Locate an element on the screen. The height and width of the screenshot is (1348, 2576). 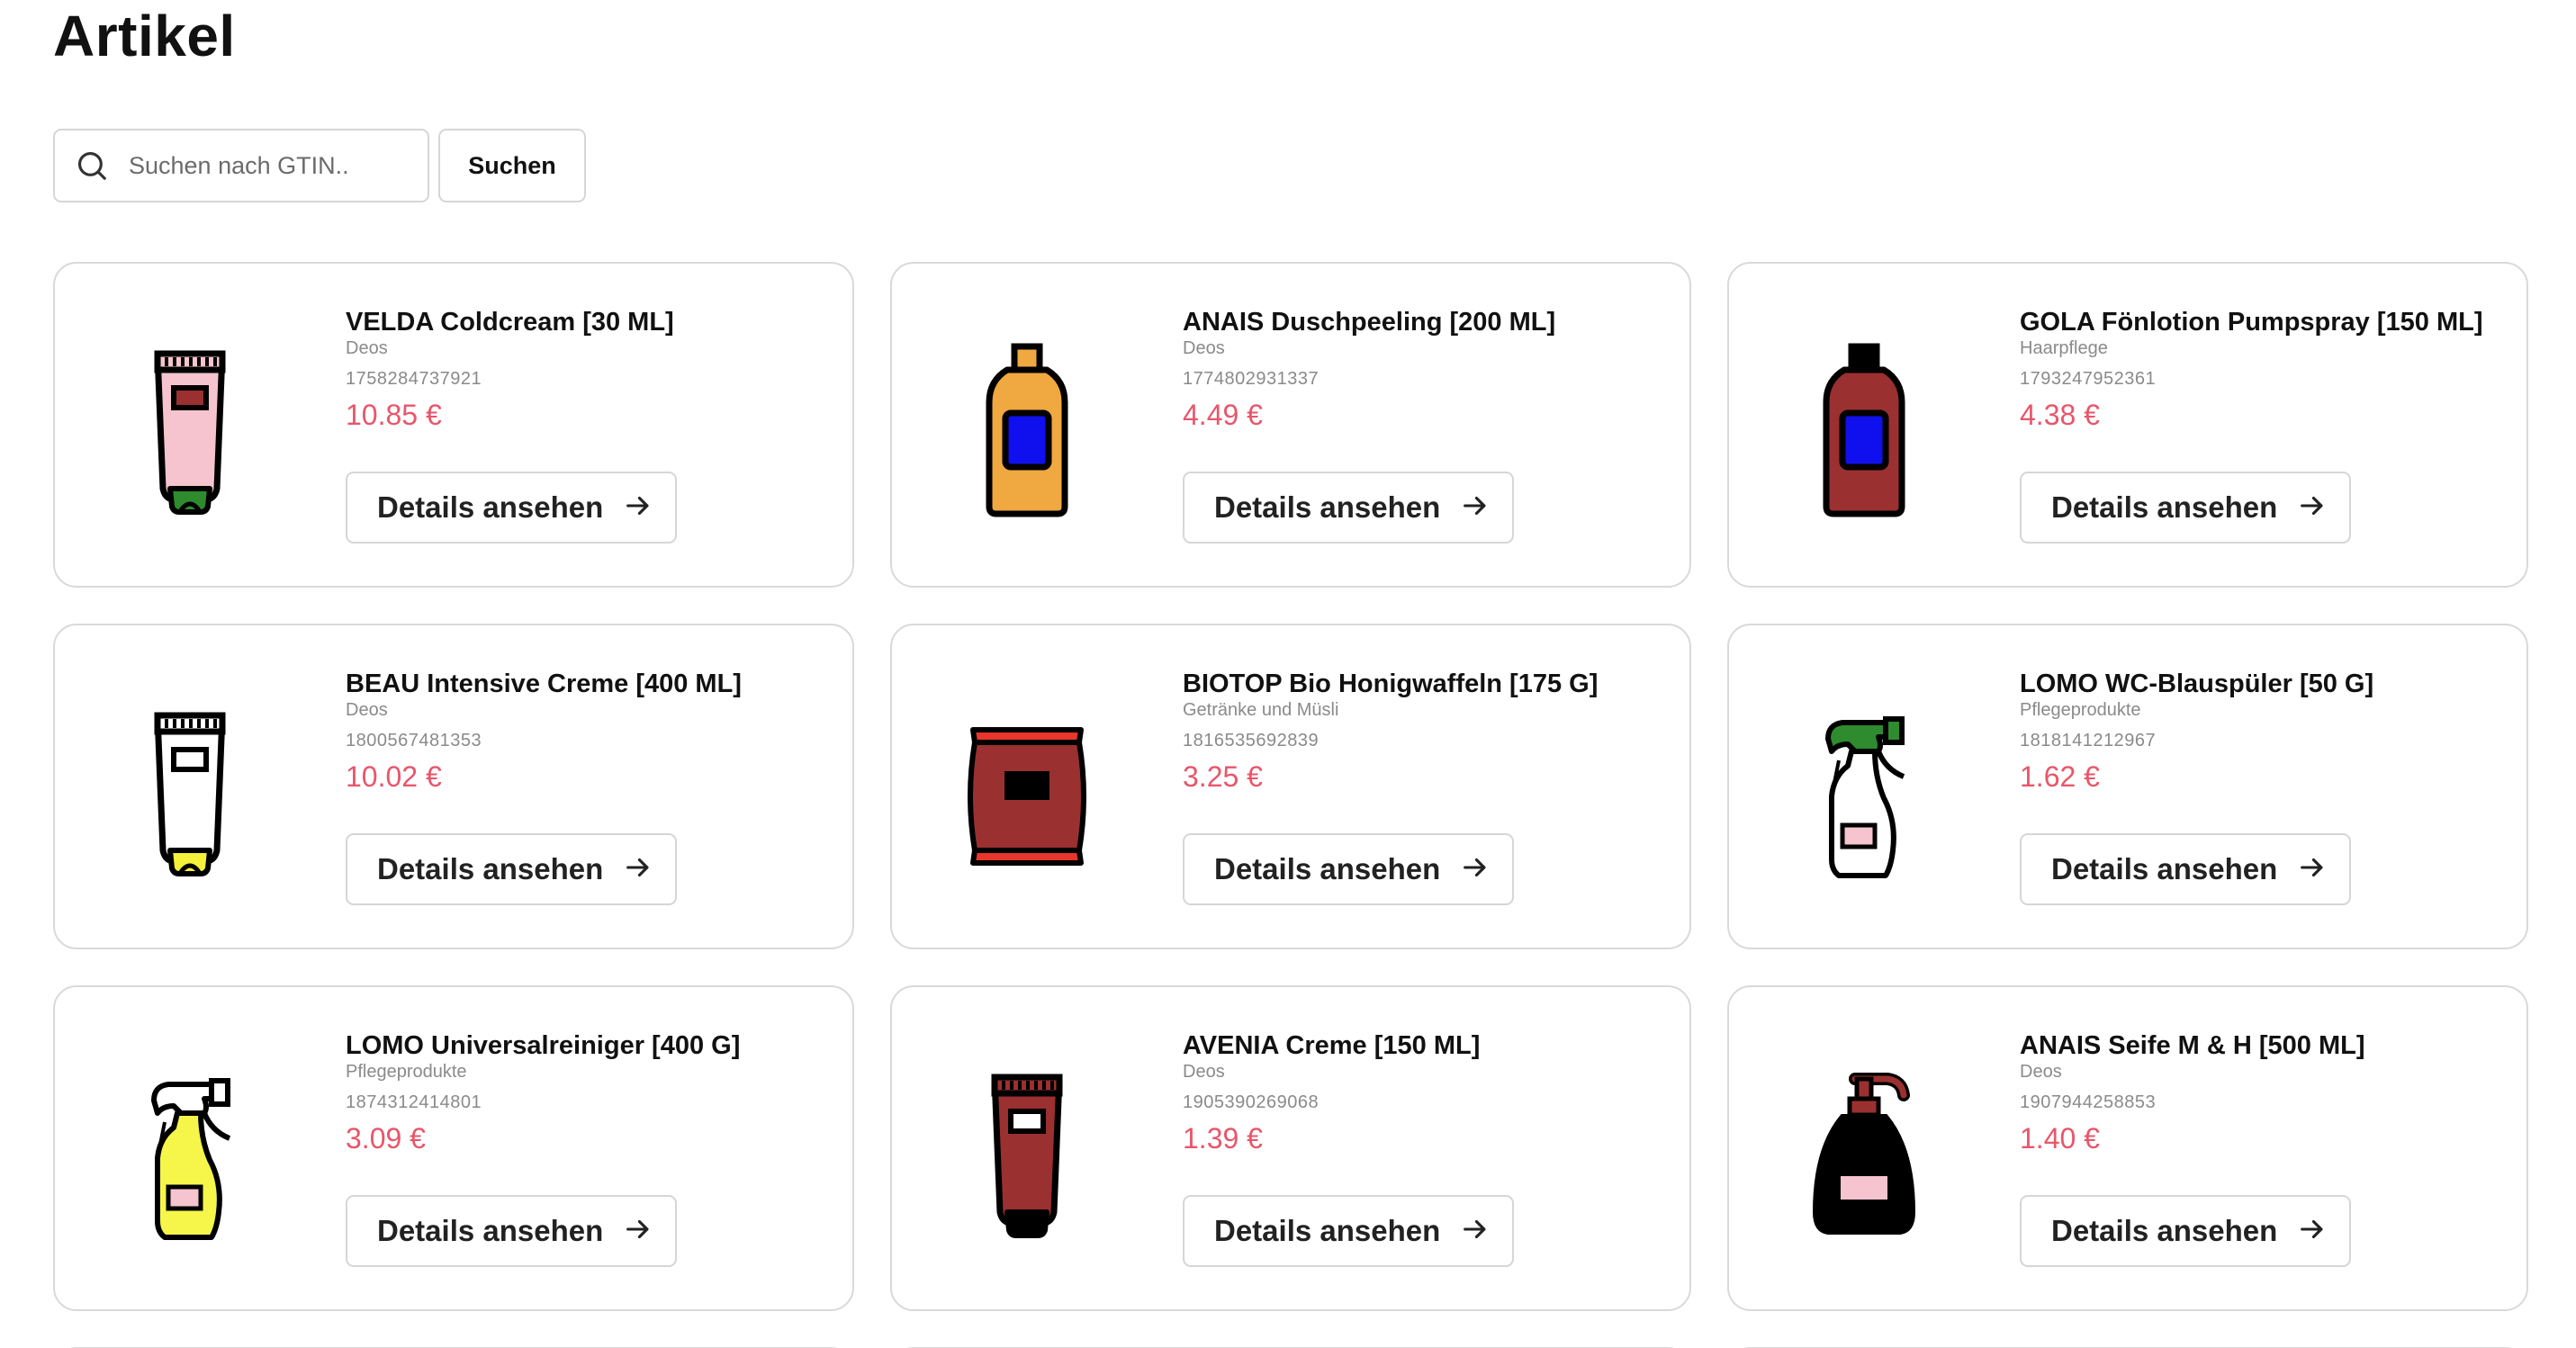
product-price: 10.02 € is located at coordinates (394, 776).